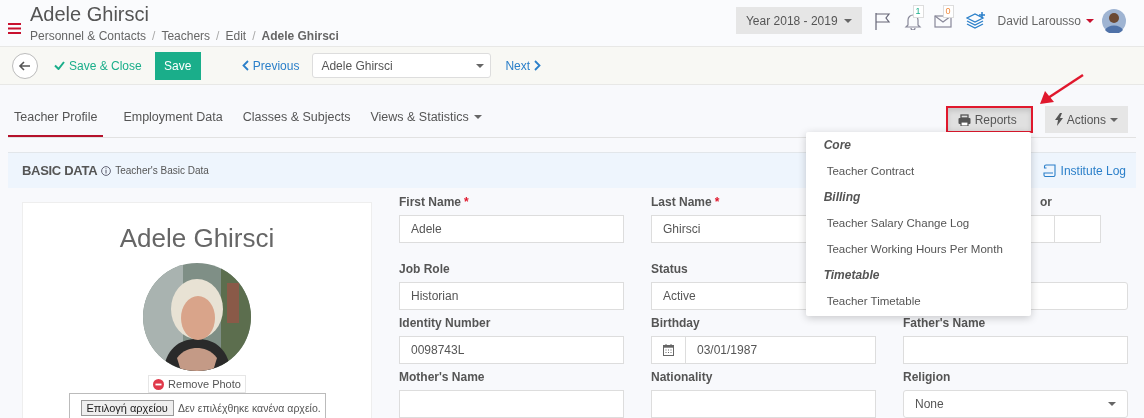  Describe the element at coordinates (173, 122) in the screenshot. I see `tab: Employment Data` at that location.